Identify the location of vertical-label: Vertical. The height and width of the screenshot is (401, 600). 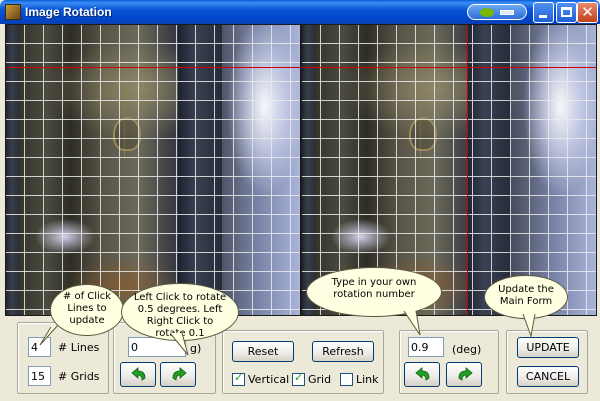
(269, 379).